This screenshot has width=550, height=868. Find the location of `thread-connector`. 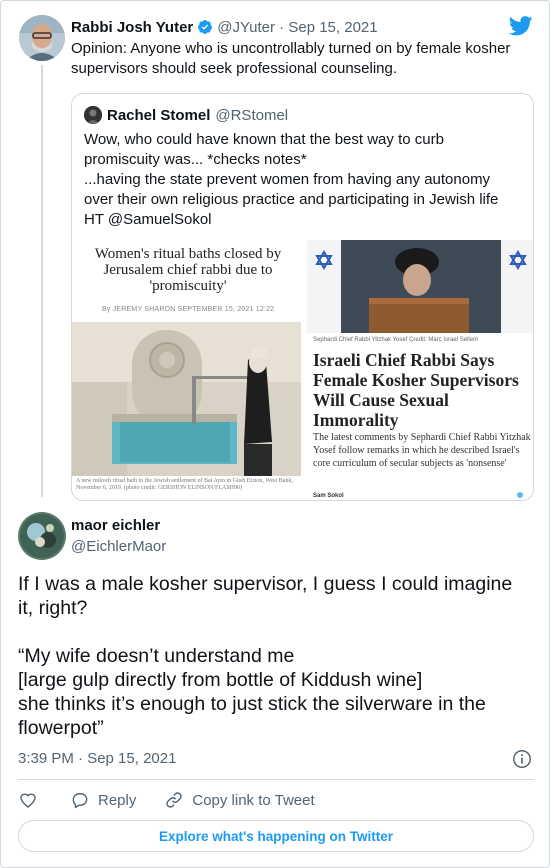

thread-connector is located at coordinates (42, 281).